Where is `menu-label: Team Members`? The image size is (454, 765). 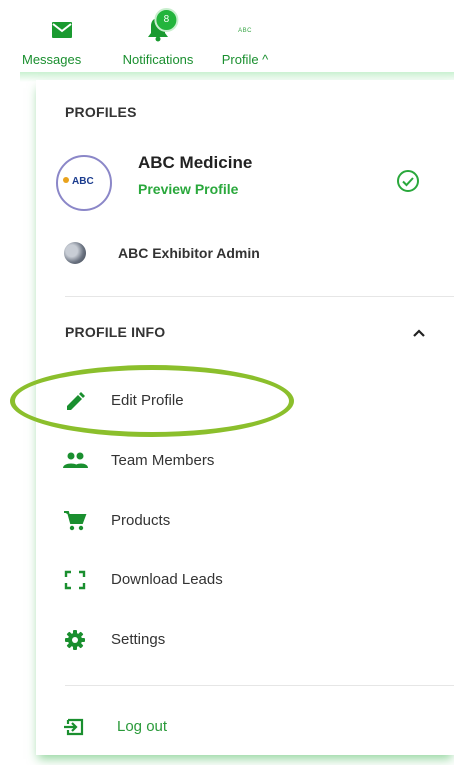
menu-label: Team Members is located at coordinates (163, 460).